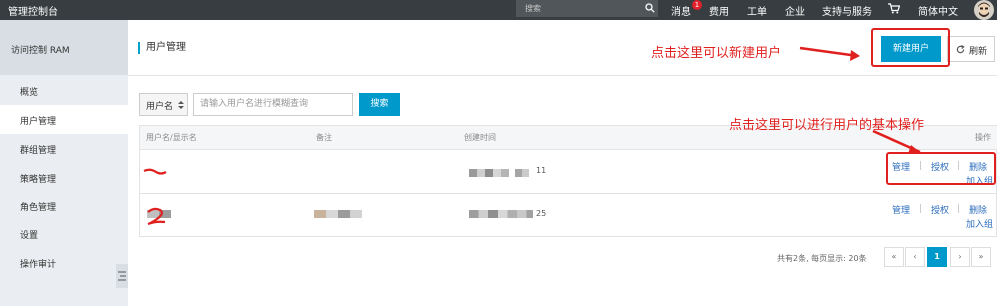 This screenshot has width=997, height=306. What do you see at coordinates (829, 53) in the screenshot?
I see `annotation-arrow-new-user` at bounding box center [829, 53].